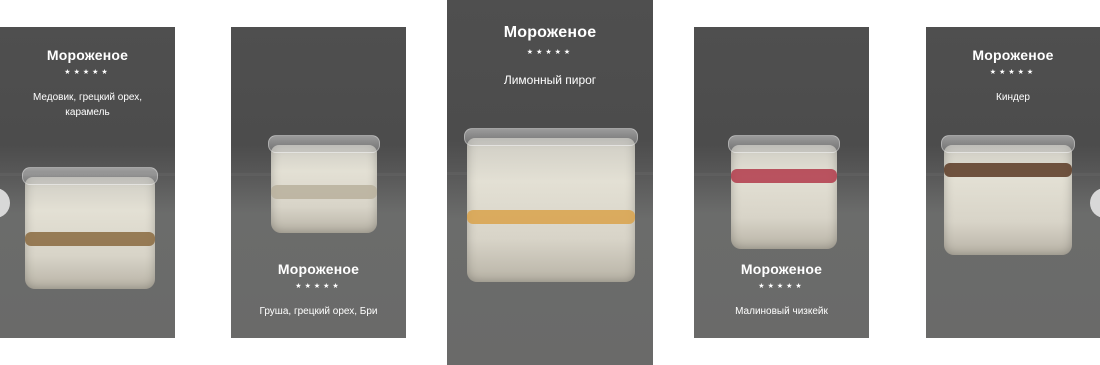 The width and height of the screenshot is (1100, 365). I want to click on product-card-4: Мороженое ★★★★★ Малиновый чизкейк, so click(781, 182).